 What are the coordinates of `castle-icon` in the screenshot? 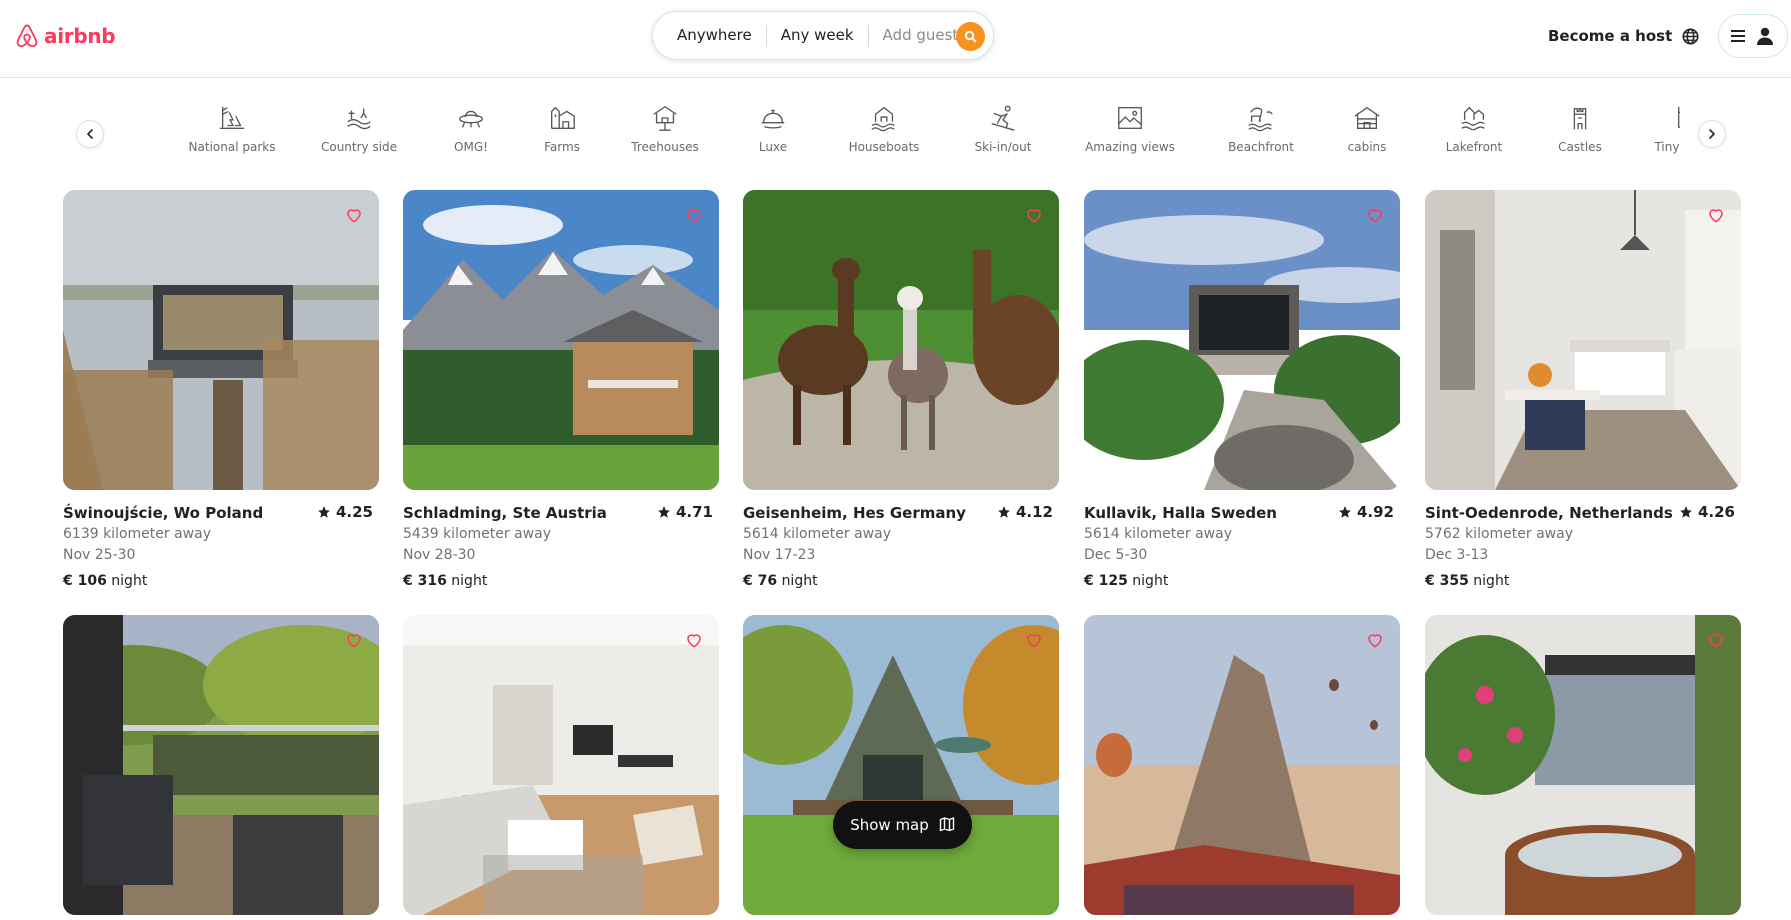 It's located at (1580, 118).